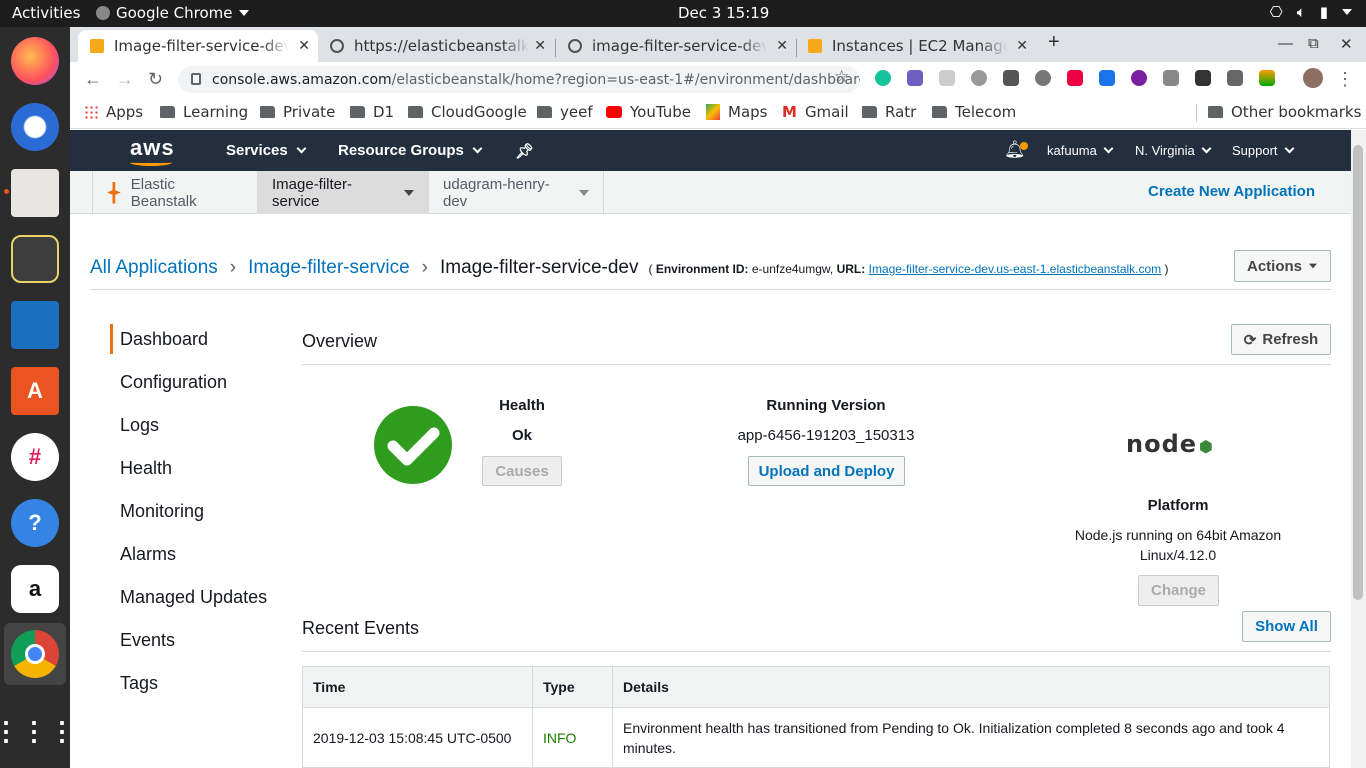 The height and width of the screenshot is (768, 1366). I want to click on bookmark-youtube: YouTube, so click(648, 112).